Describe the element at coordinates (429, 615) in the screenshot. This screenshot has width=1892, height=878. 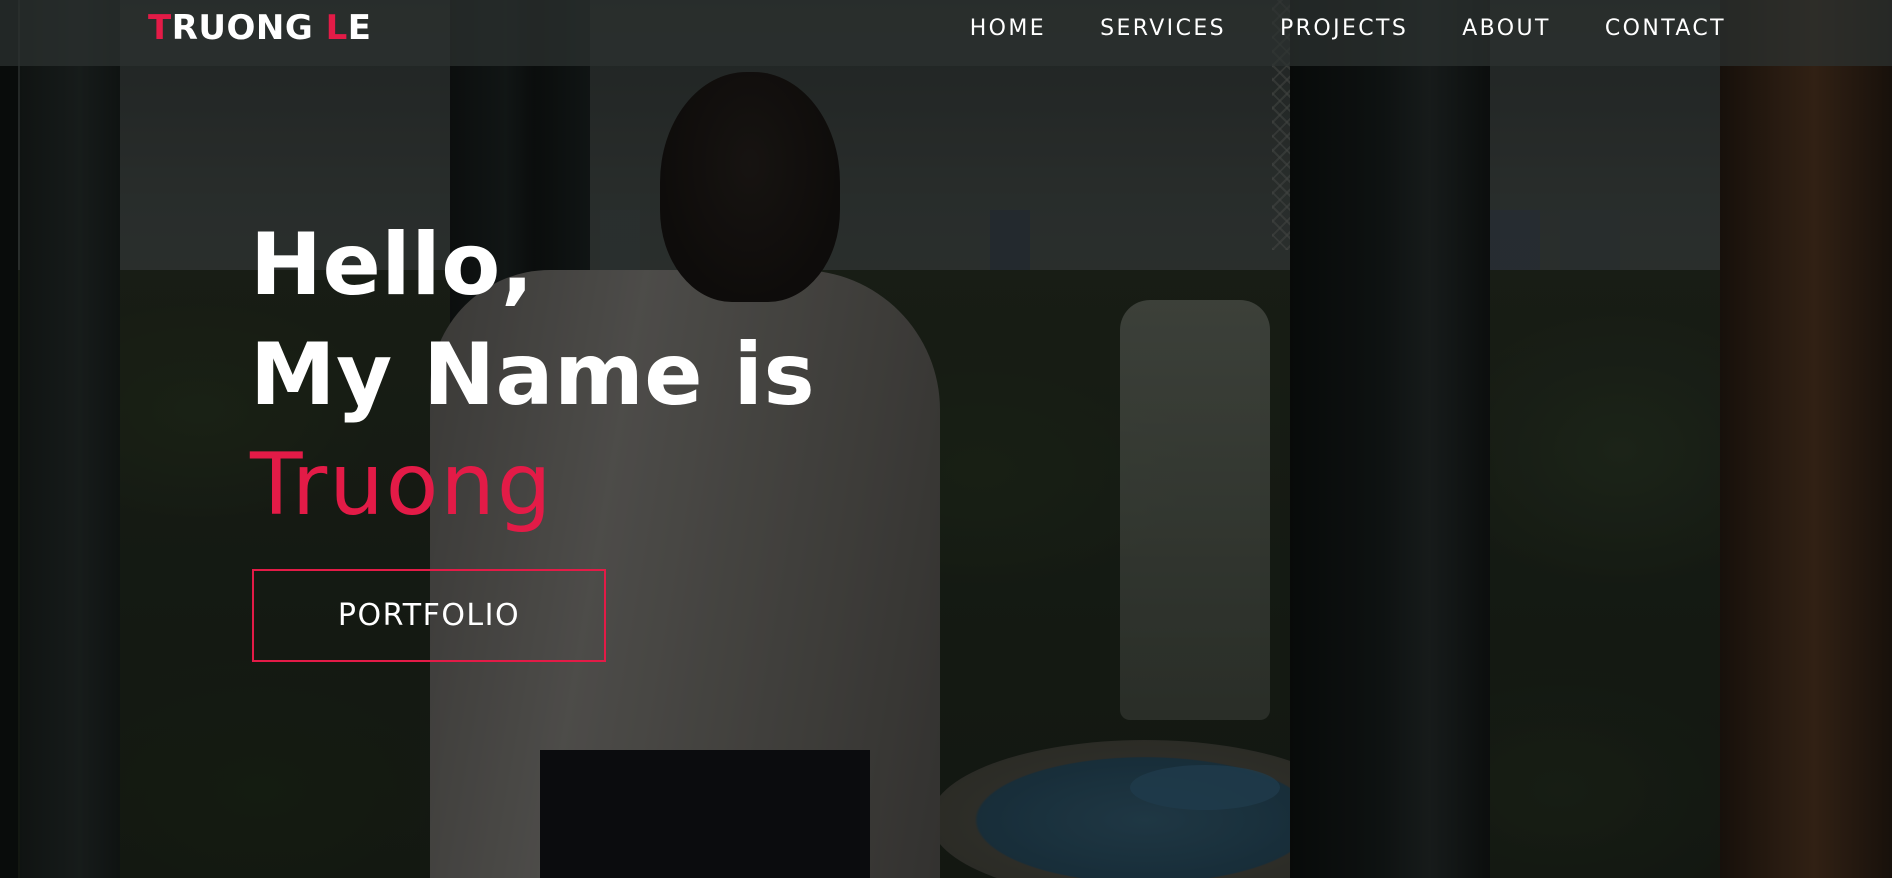
I see `portfolio-button: PORTFOLIO` at that location.